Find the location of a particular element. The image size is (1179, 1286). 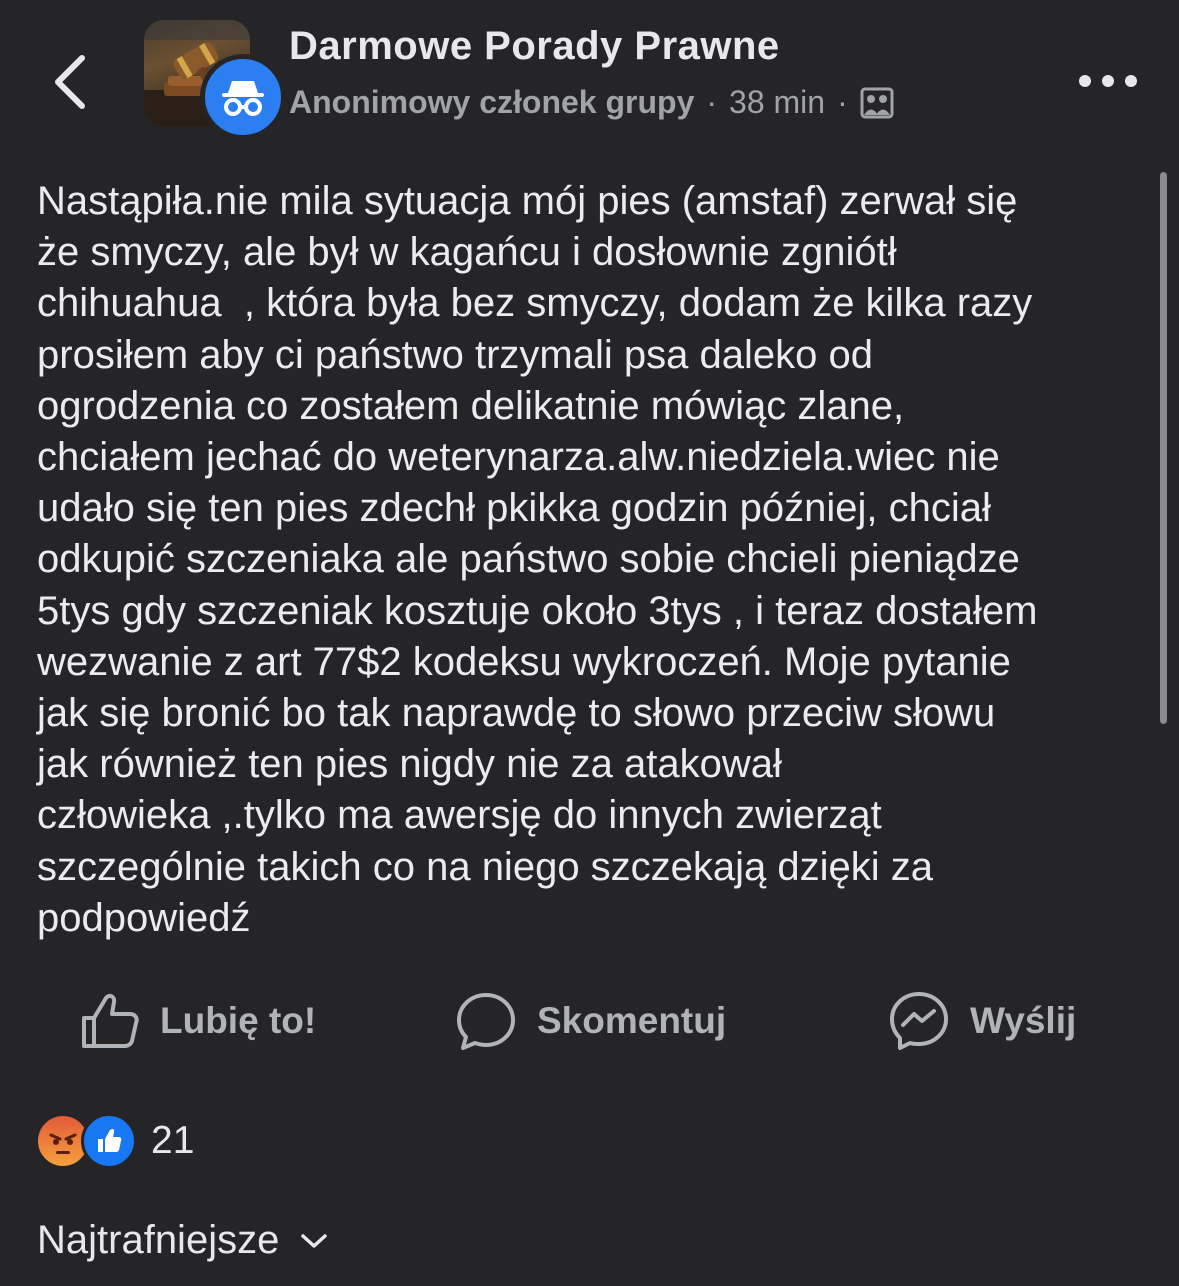

send-label: Wyślij is located at coordinates (1023, 1020).